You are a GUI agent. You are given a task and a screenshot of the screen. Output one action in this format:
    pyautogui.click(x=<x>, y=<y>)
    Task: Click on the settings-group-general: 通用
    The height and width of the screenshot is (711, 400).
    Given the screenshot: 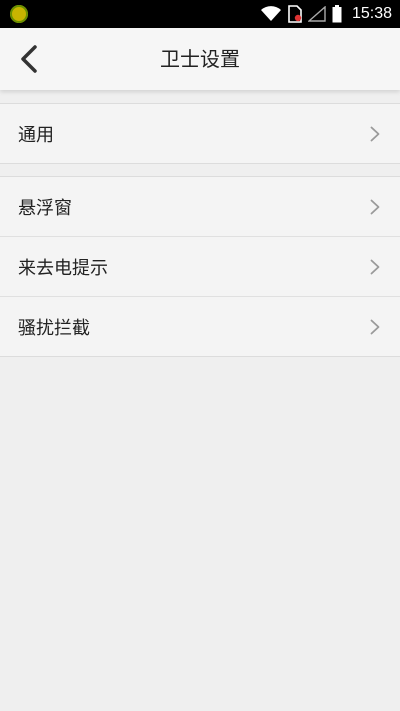 What is the action you would take?
    pyautogui.click(x=200, y=133)
    